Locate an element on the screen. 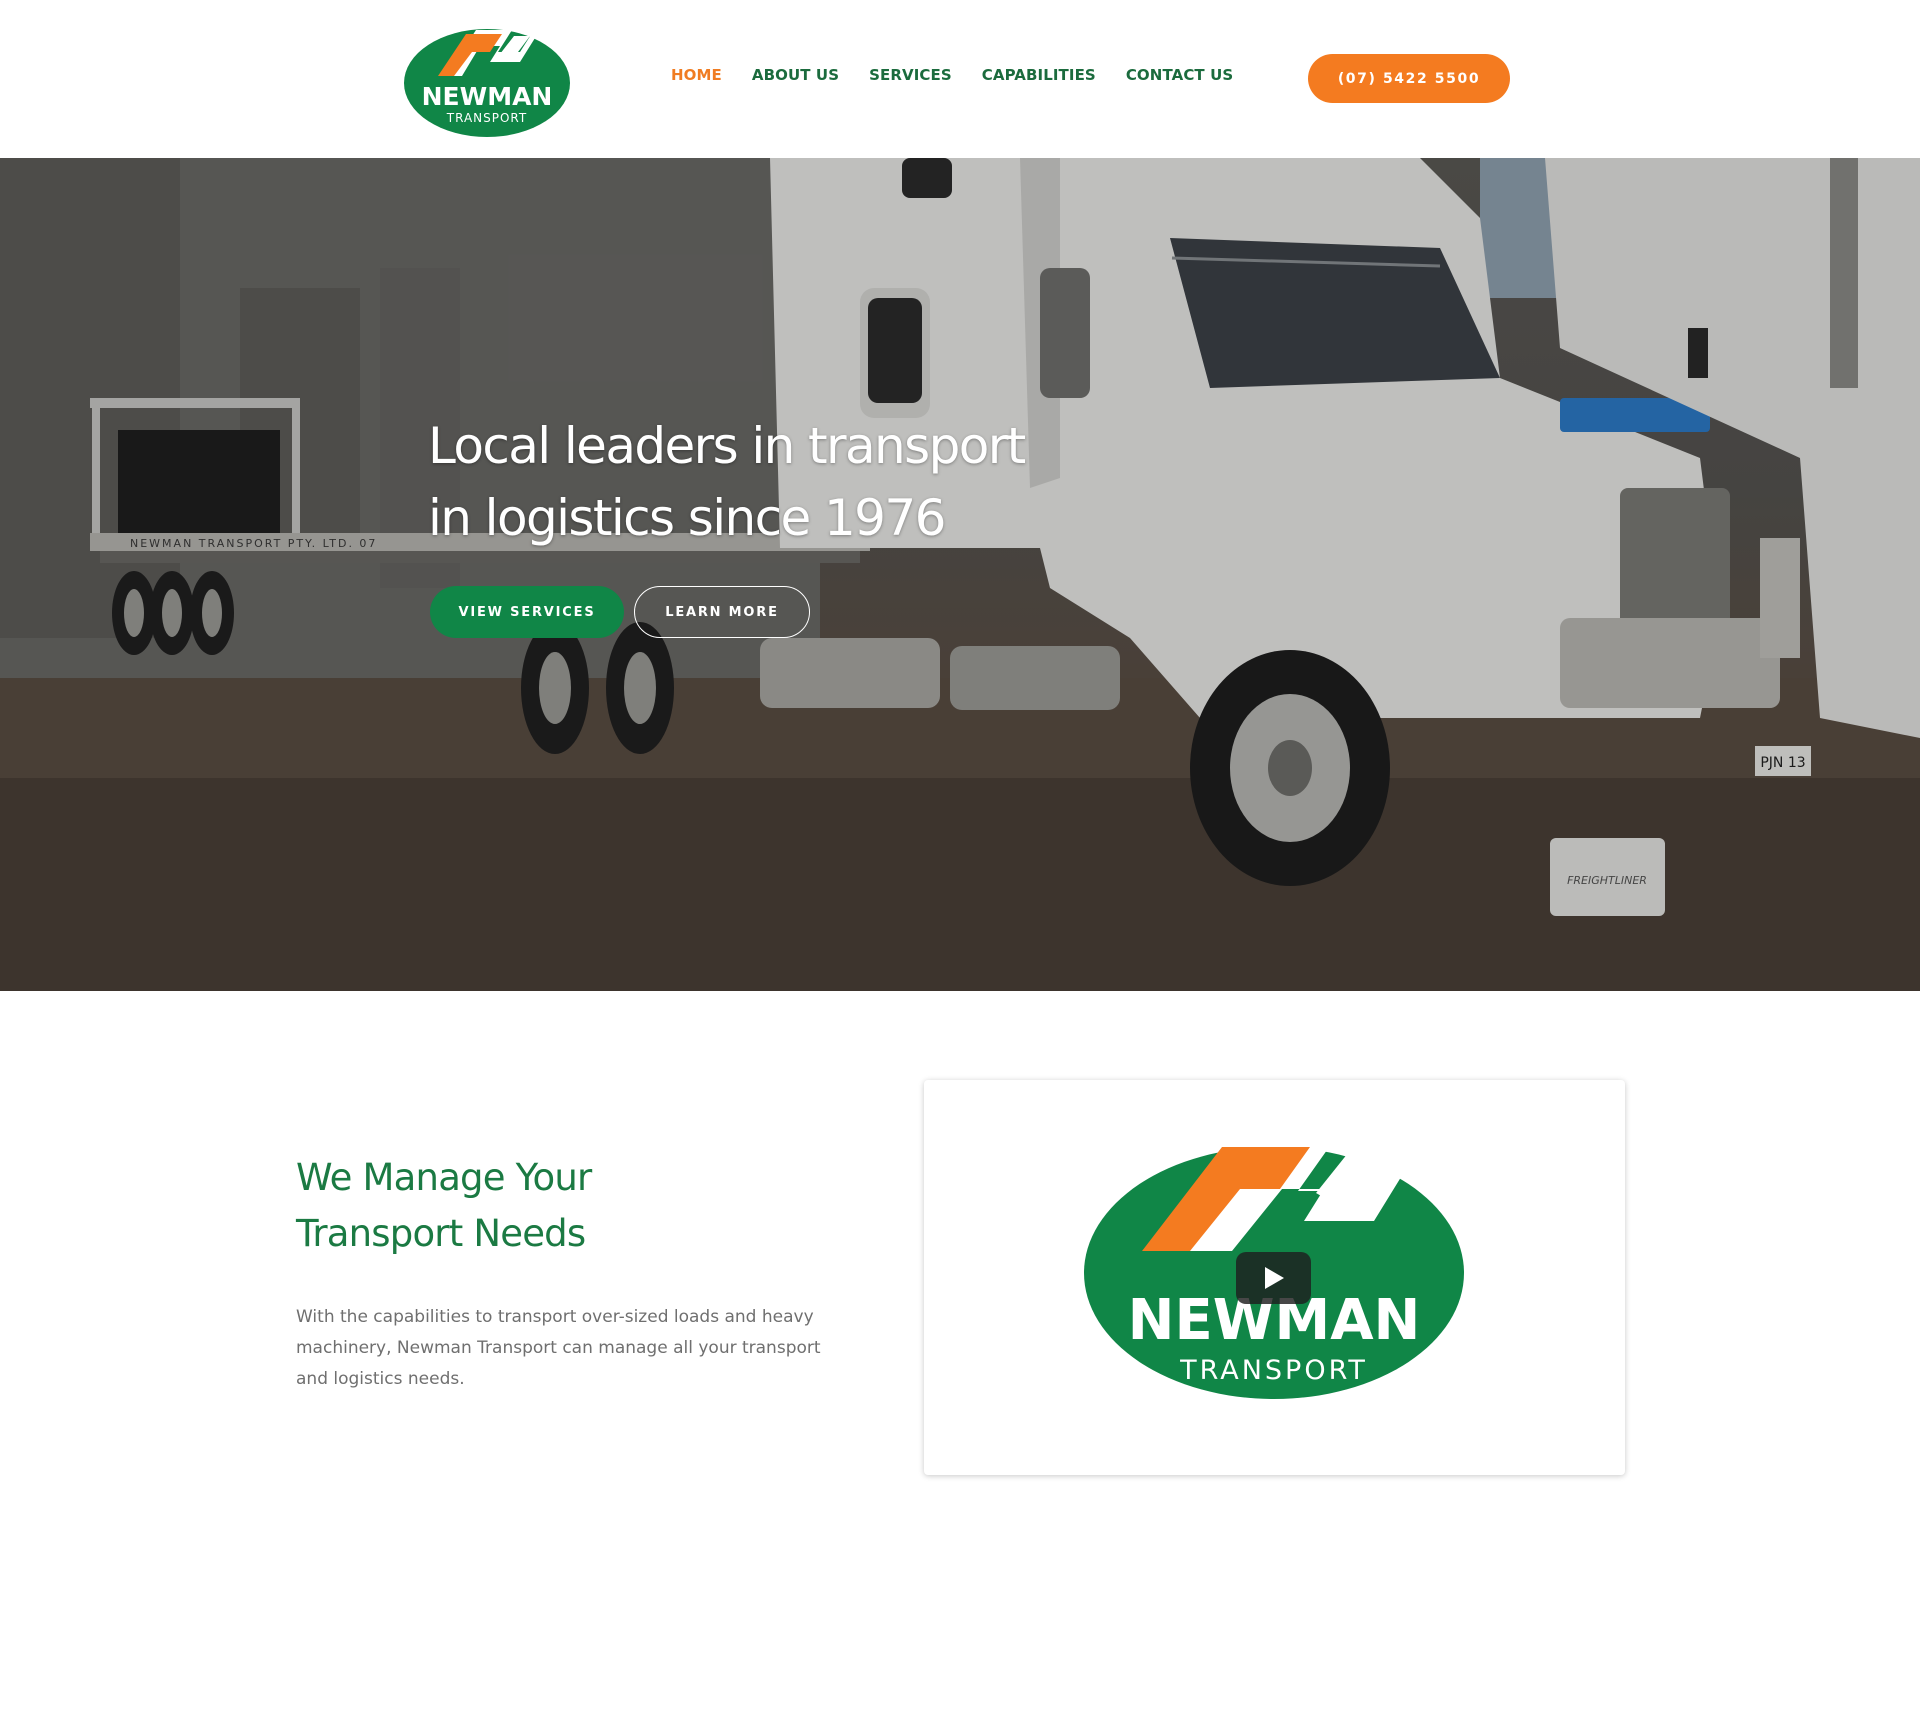  video-player: NEWMAN TRANSPORT is located at coordinates (1274, 1277).